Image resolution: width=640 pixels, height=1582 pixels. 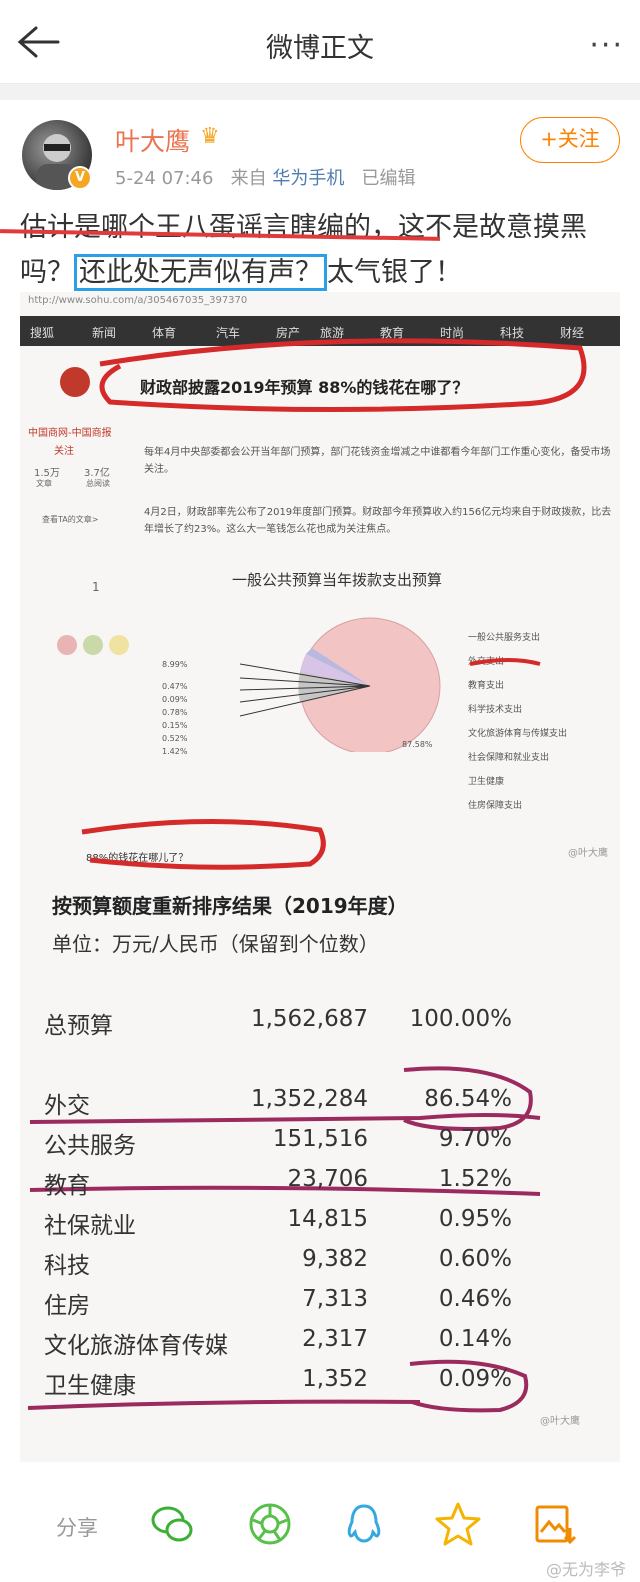 I want to click on post-text: 估计是哪个王八蛋谣言瞎编的，这不是故意摸黑吗？ 还此处无声似有声？ 太气银了！, so click(x=320, y=250).